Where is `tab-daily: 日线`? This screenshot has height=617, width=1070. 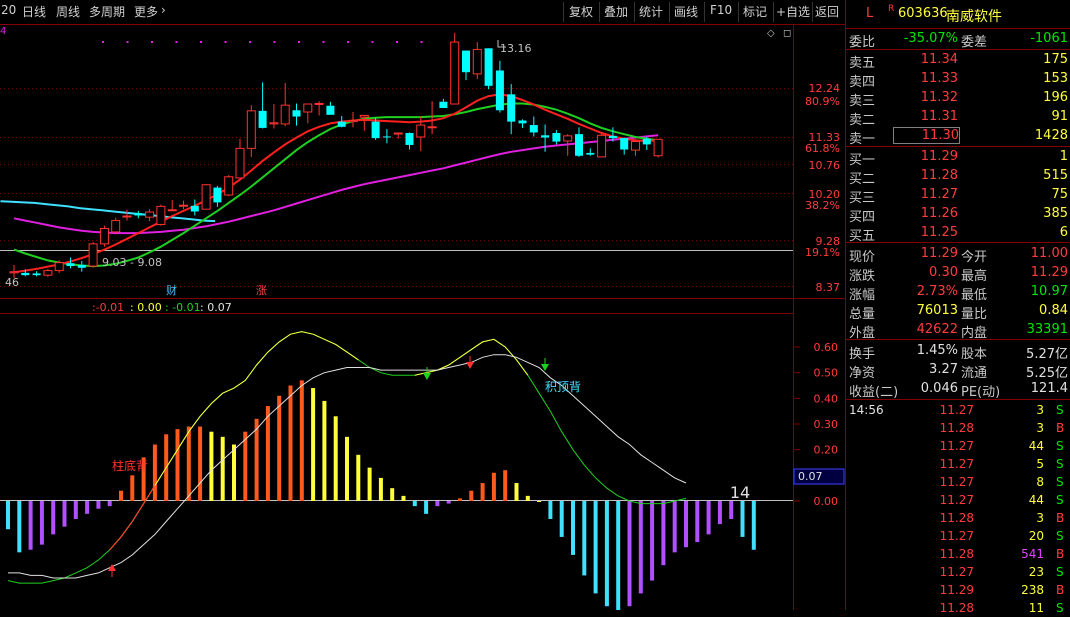 tab-daily: 日线 is located at coordinates (34, 11).